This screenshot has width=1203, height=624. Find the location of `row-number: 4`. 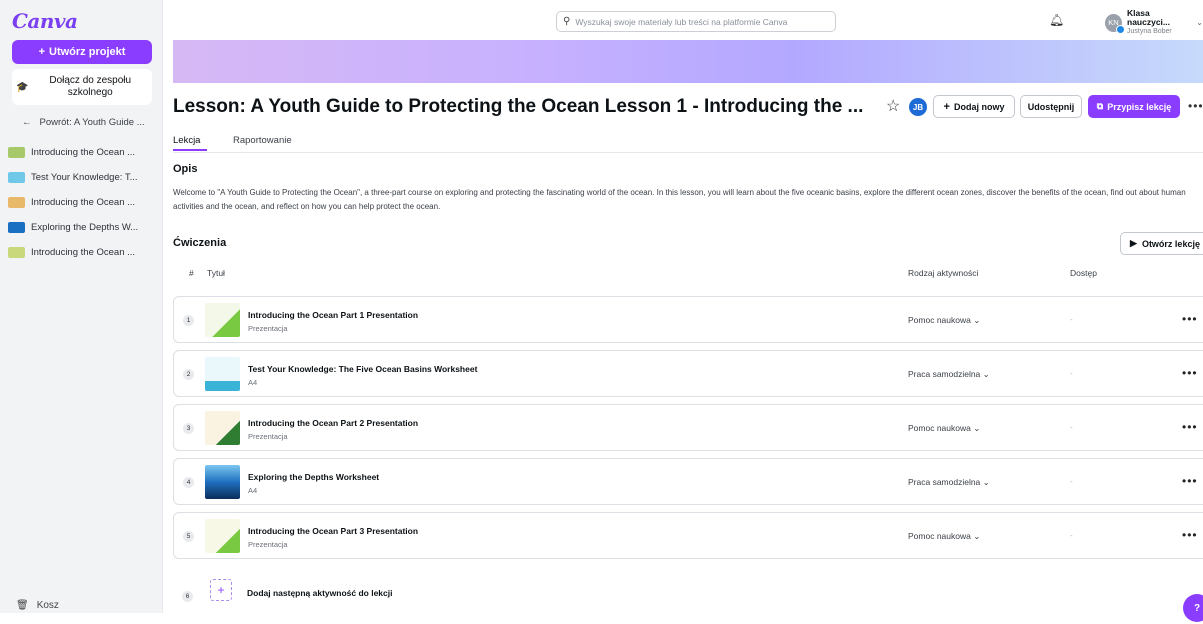

row-number: 4 is located at coordinates (188, 482).